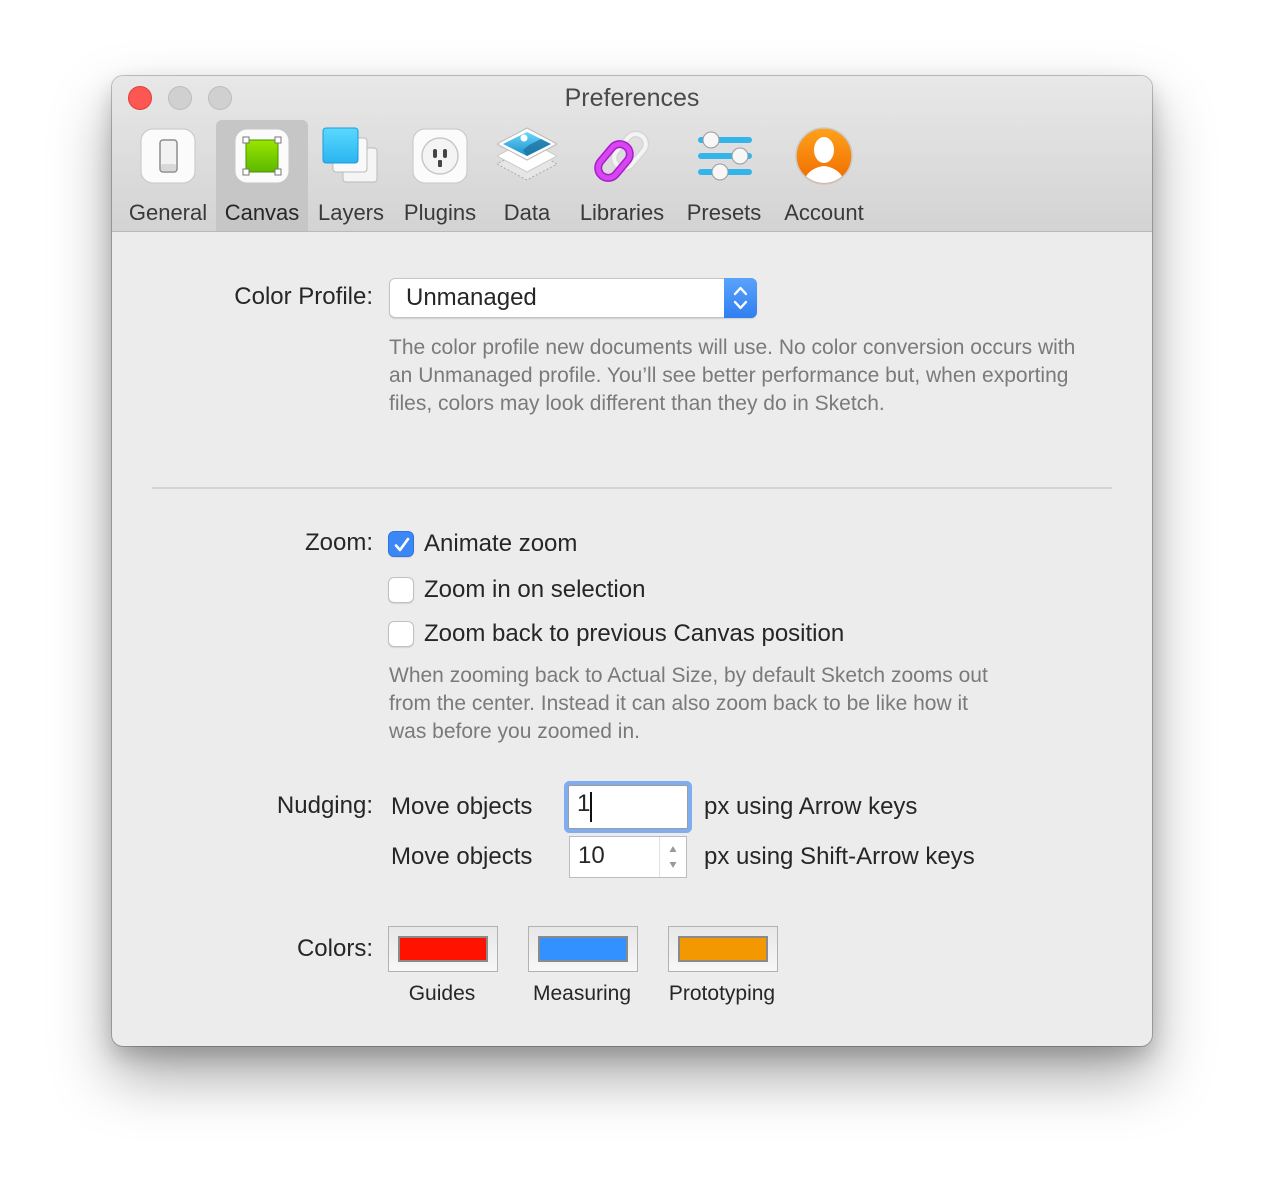 Image resolution: width=1264 pixels, height=1194 pixels. Describe the element at coordinates (168, 212) in the screenshot. I see `tab-label: General` at that location.